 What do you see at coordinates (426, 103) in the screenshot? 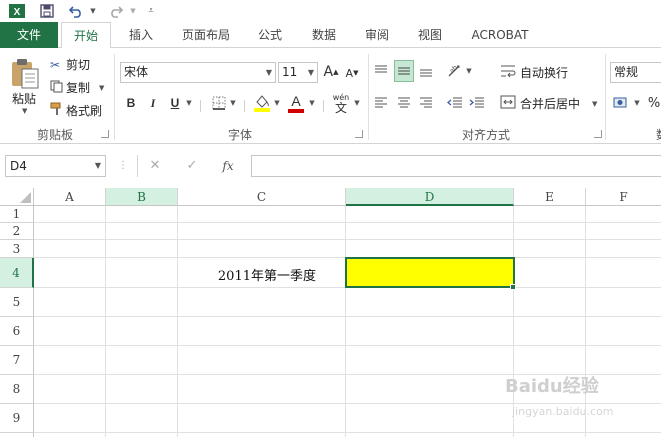
I see `align-right-icon` at bounding box center [426, 103].